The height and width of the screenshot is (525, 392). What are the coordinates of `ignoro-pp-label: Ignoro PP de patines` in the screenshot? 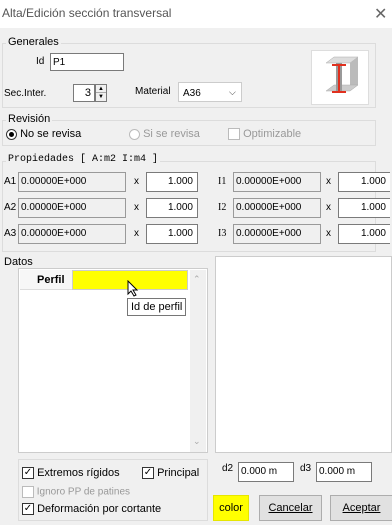 It's located at (83, 492).